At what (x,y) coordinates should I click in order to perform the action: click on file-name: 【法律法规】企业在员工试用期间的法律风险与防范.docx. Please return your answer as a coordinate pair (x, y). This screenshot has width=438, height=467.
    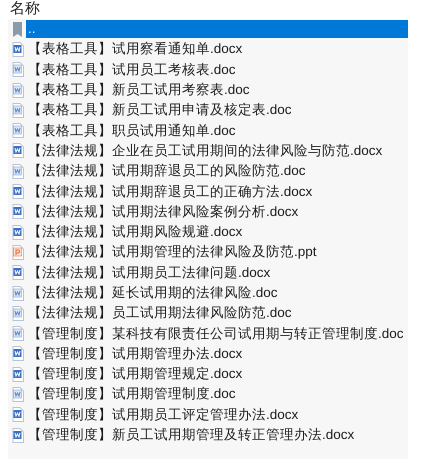
    Looking at the image, I should click on (217, 151).